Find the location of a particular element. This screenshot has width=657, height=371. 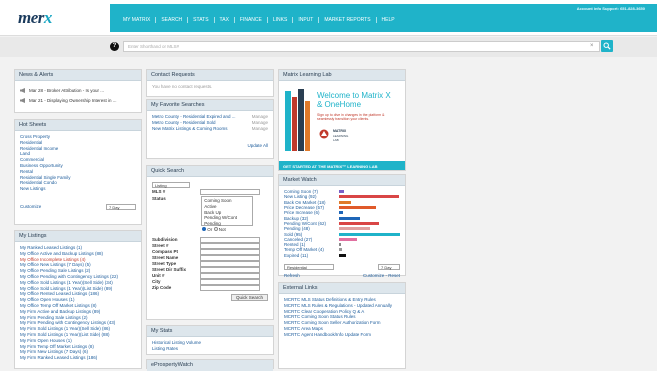

nav-search: SEARCH is located at coordinates (172, 20).